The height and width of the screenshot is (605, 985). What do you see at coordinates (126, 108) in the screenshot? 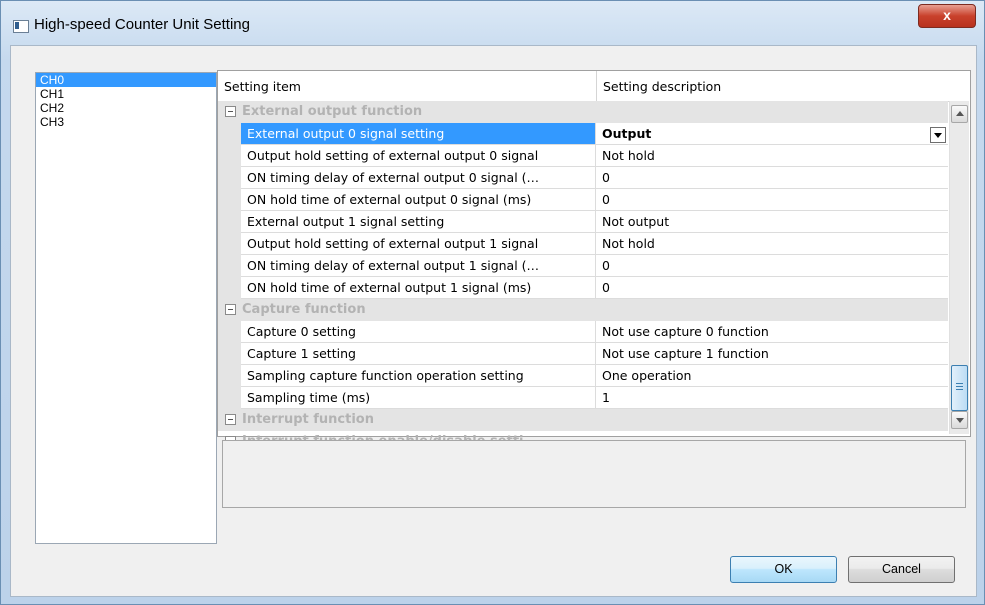
I see `channel-item: CH2` at bounding box center [126, 108].